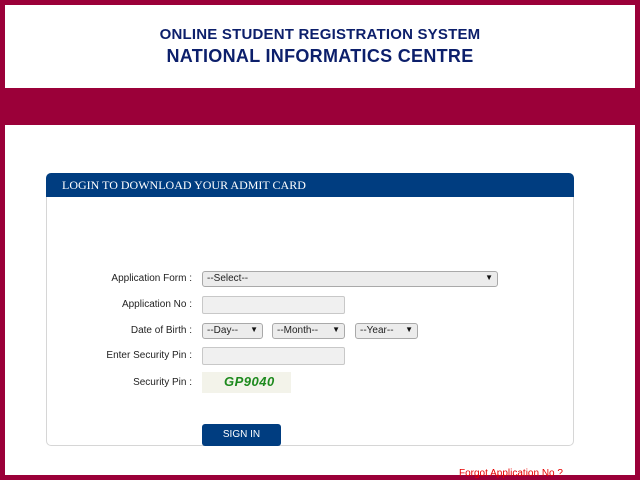 Image resolution: width=640 pixels, height=480 pixels. What do you see at coordinates (151, 278) in the screenshot?
I see `application-form-label: Application Form :` at bounding box center [151, 278].